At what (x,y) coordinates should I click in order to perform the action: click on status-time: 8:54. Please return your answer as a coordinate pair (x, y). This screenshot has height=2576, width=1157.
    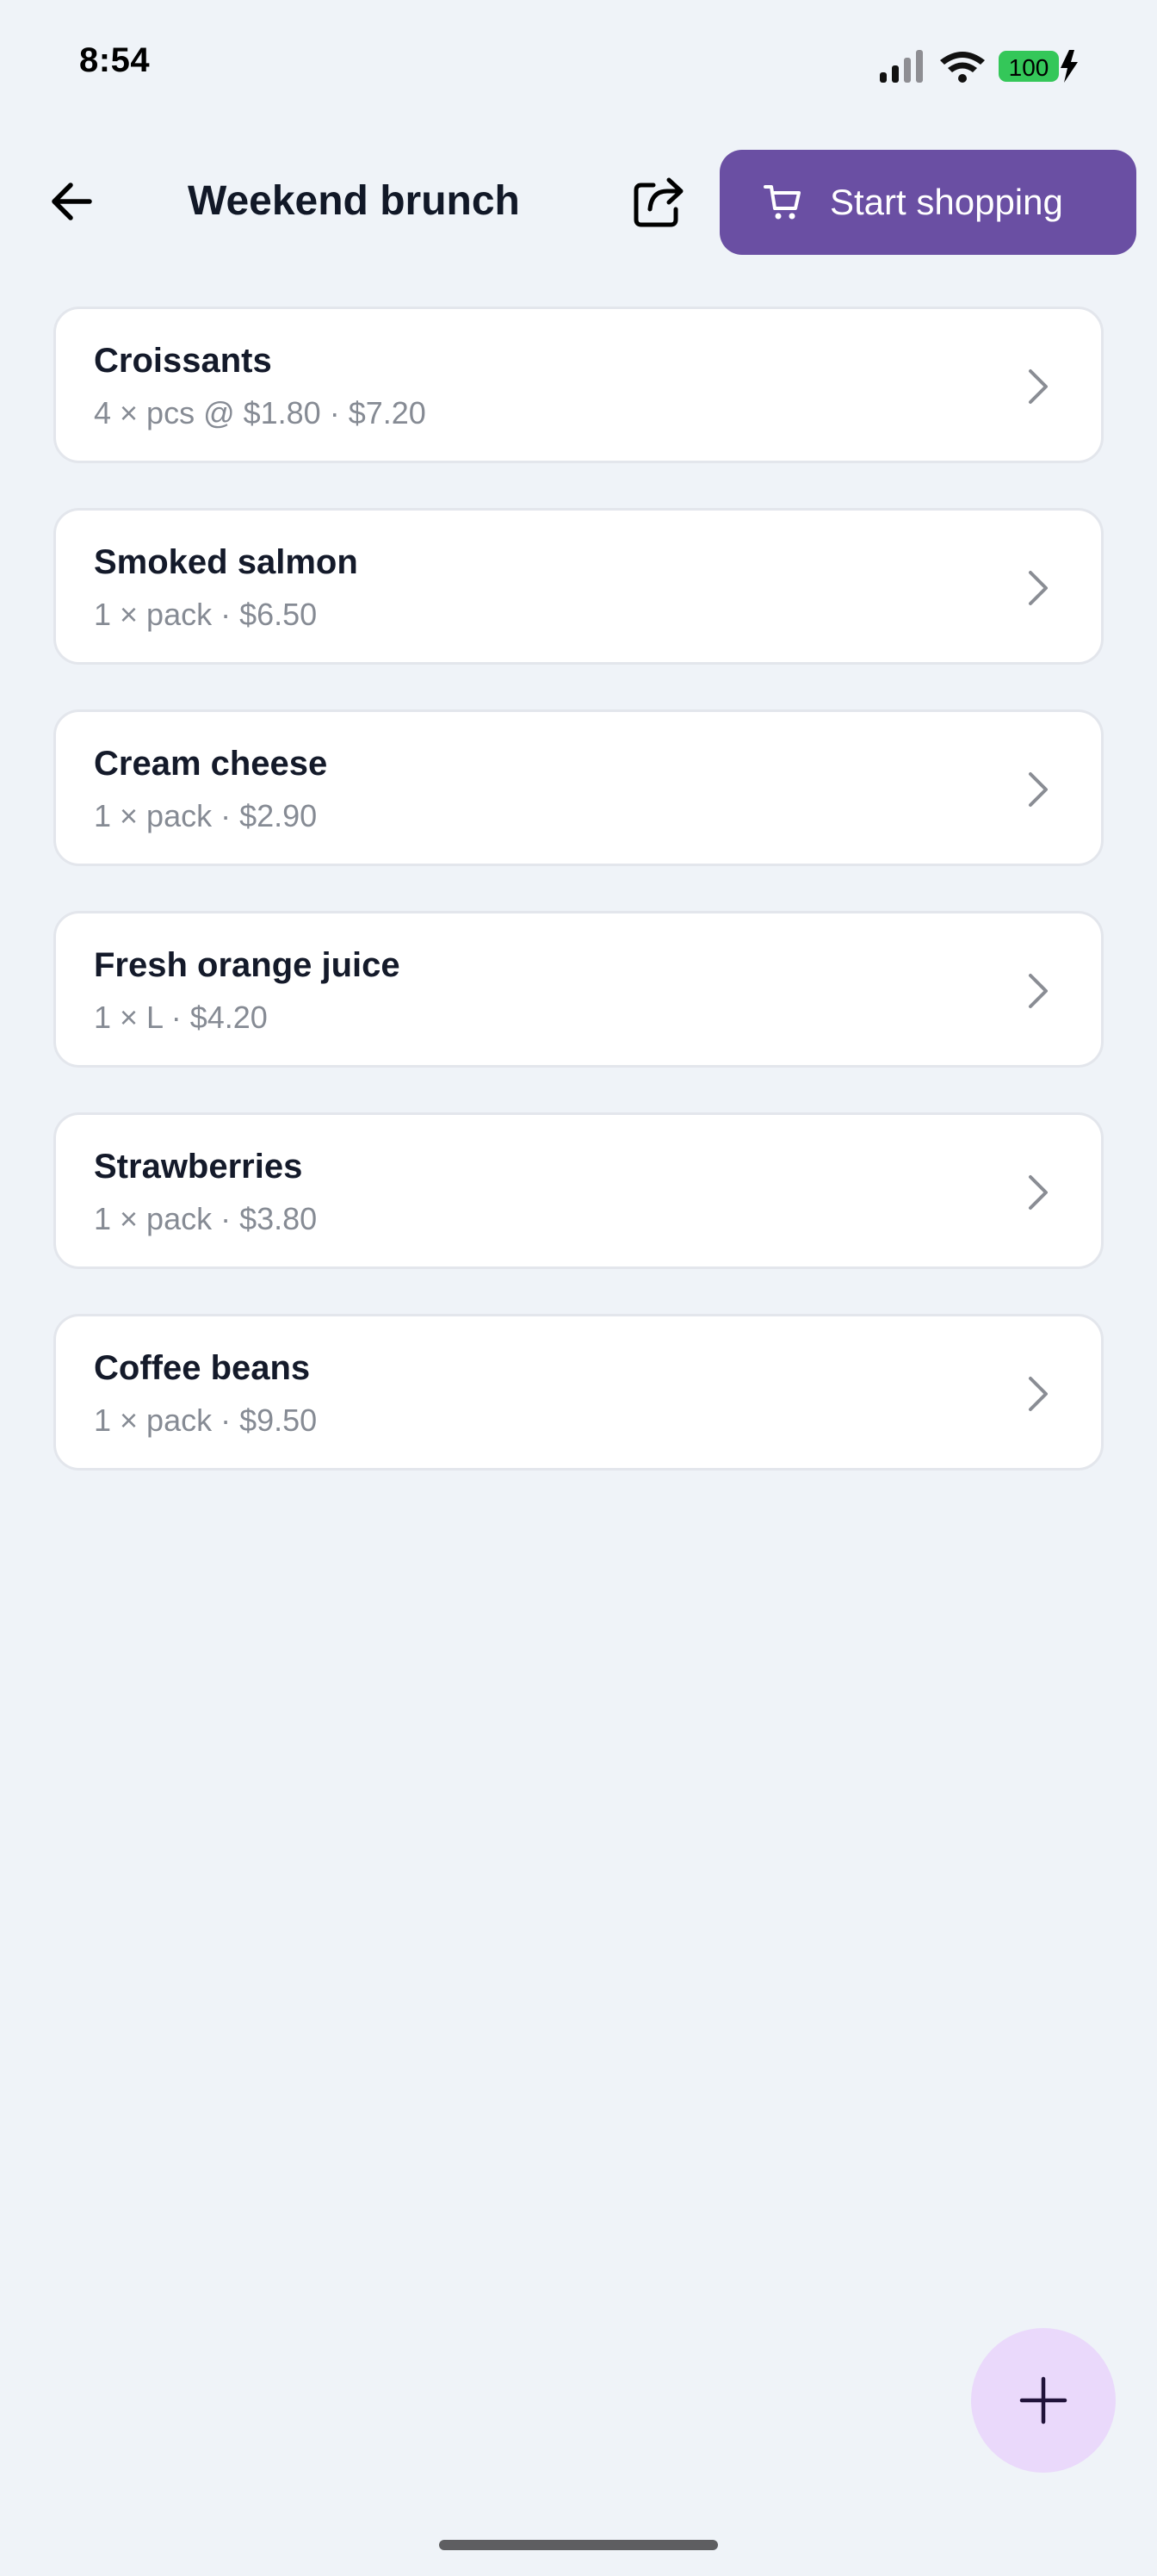
    Looking at the image, I should click on (115, 60).